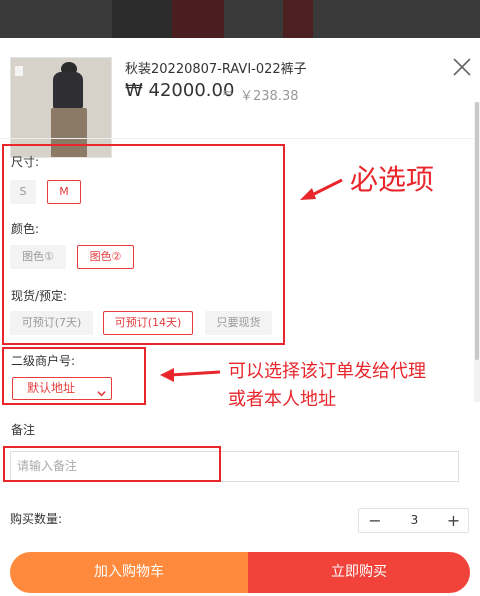 This screenshot has height=596, width=480. What do you see at coordinates (180, 90) in the screenshot?
I see `product-price: ₩ 42000.00` at bounding box center [180, 90].